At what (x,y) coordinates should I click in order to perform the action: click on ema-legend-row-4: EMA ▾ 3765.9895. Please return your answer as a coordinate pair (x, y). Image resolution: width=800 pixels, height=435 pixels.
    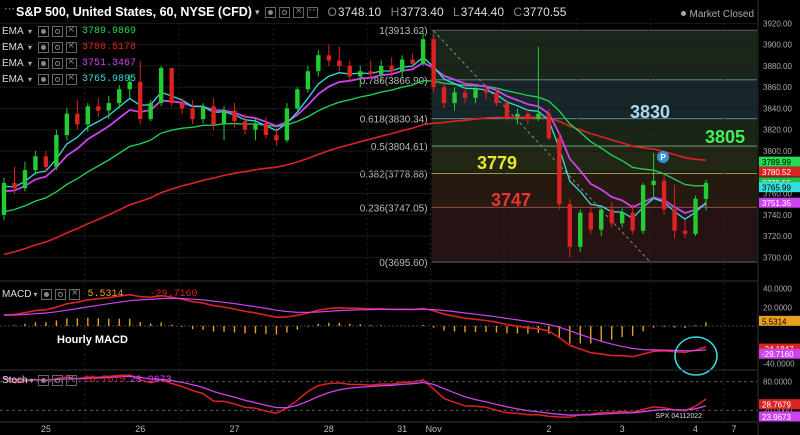
    Looking at the image, I should click on (69, 79).